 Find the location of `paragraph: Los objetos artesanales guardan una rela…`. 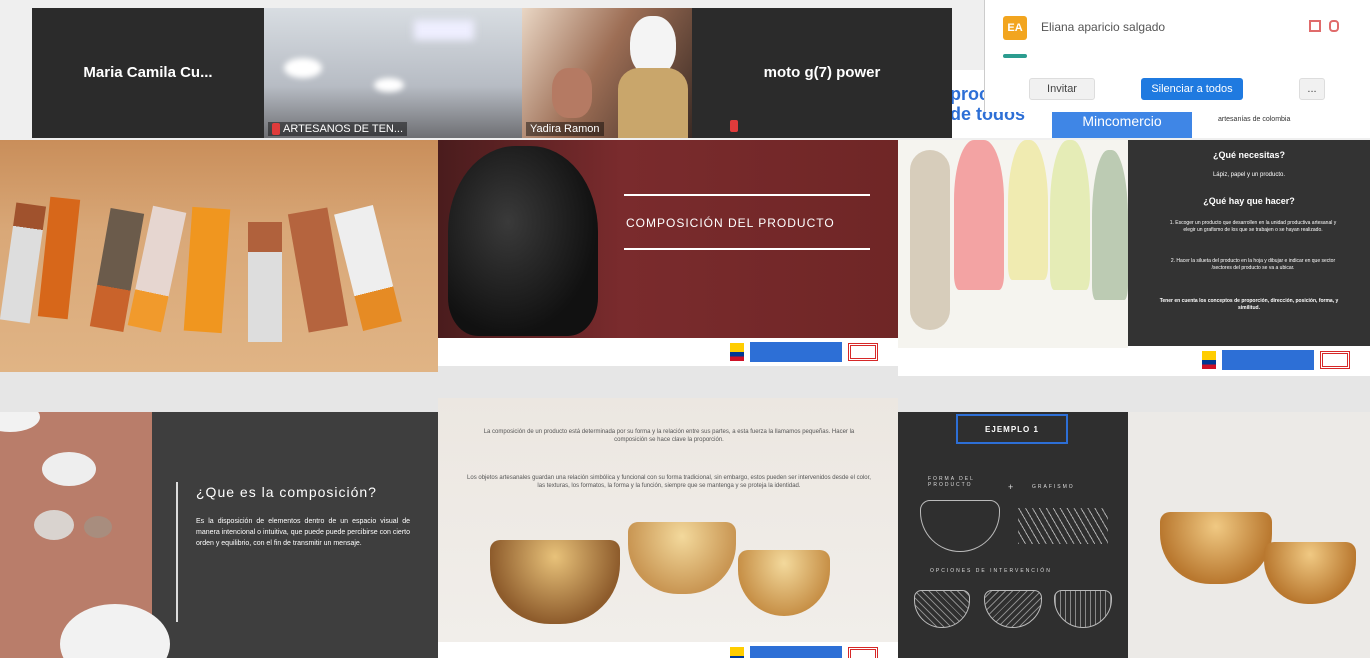

paragraph: Los objetos artesanales guardan una rela… is located at coordinates (669, 482).